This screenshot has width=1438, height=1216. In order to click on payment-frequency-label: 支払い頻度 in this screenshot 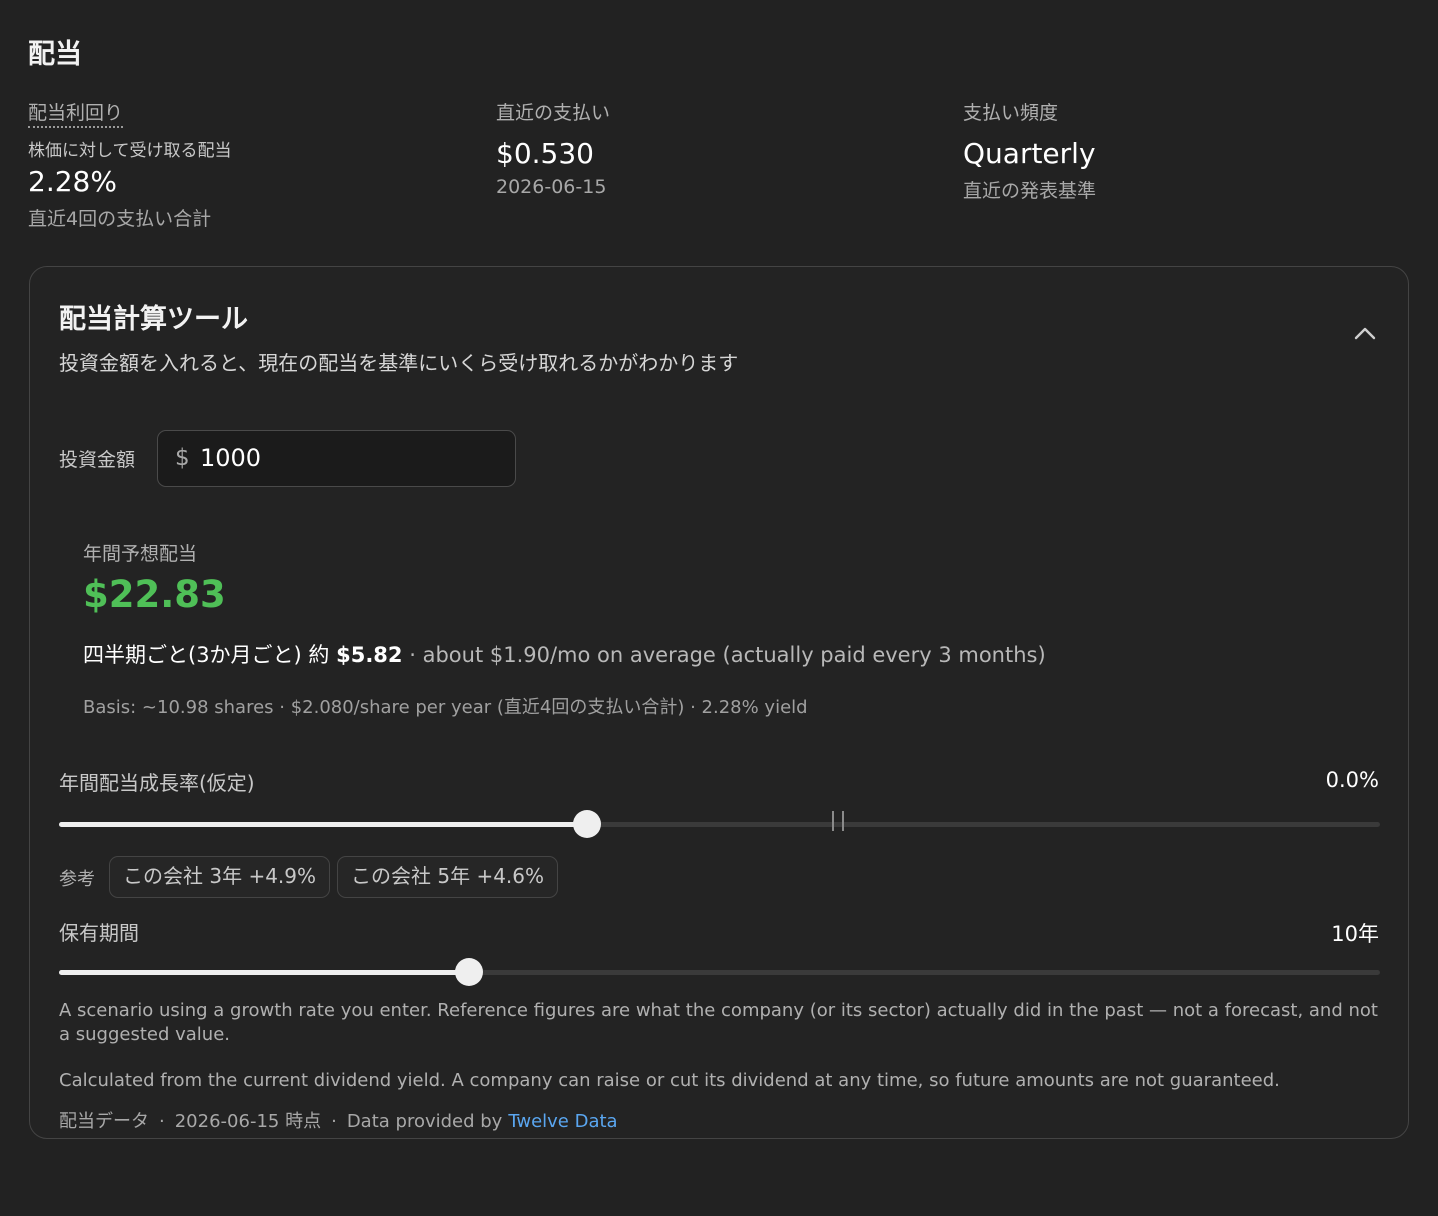, I will do `click(1011, 113)`.